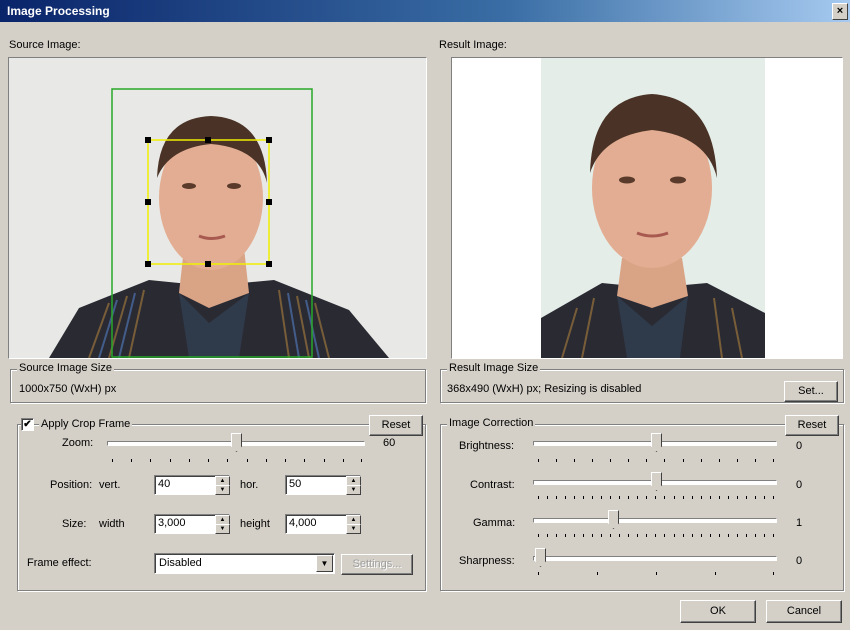 The image size is (850, 630). Describe the element at coordinates (309, 484) in the screenshot. I see `hor-field` at that location.